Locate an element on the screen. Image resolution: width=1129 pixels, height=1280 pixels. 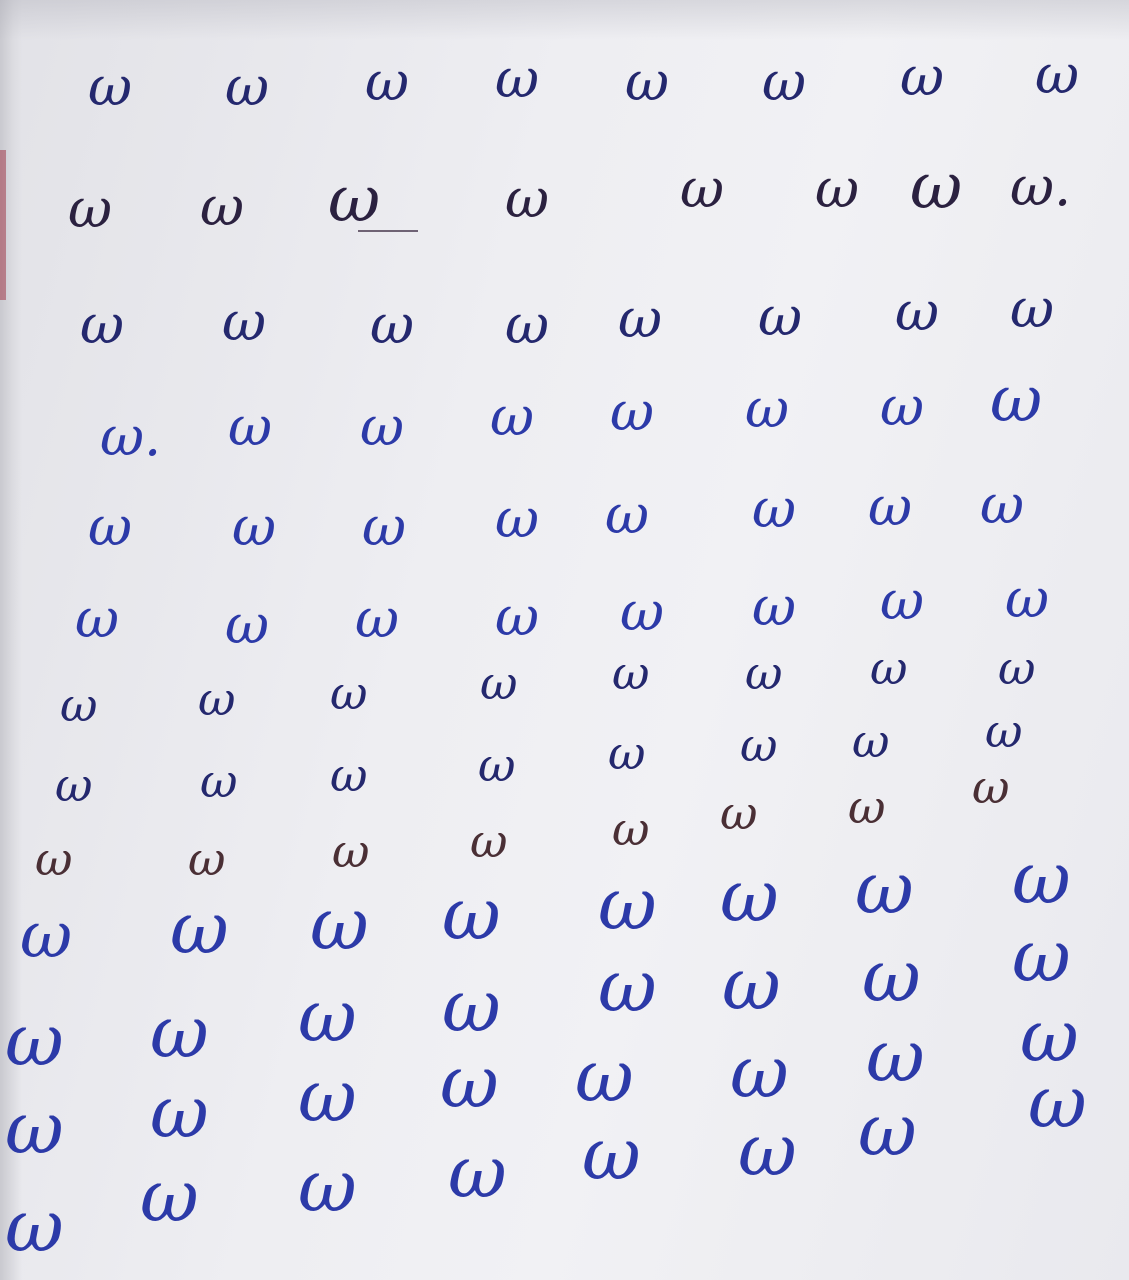
omega-r8-c2: ω is located at coordinates (219, 781).